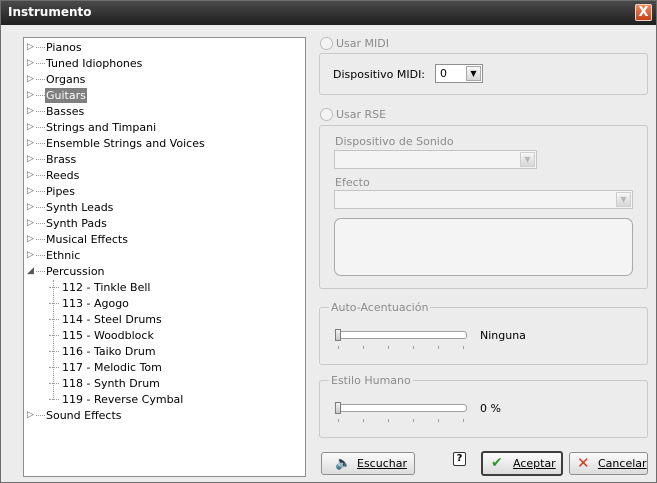 The width and height of the screenshot is (657, 483). Describe the element at coordinates (94, 63) in the screenshot. I see `tree-item-label: Tuned Idiophones` at that location.